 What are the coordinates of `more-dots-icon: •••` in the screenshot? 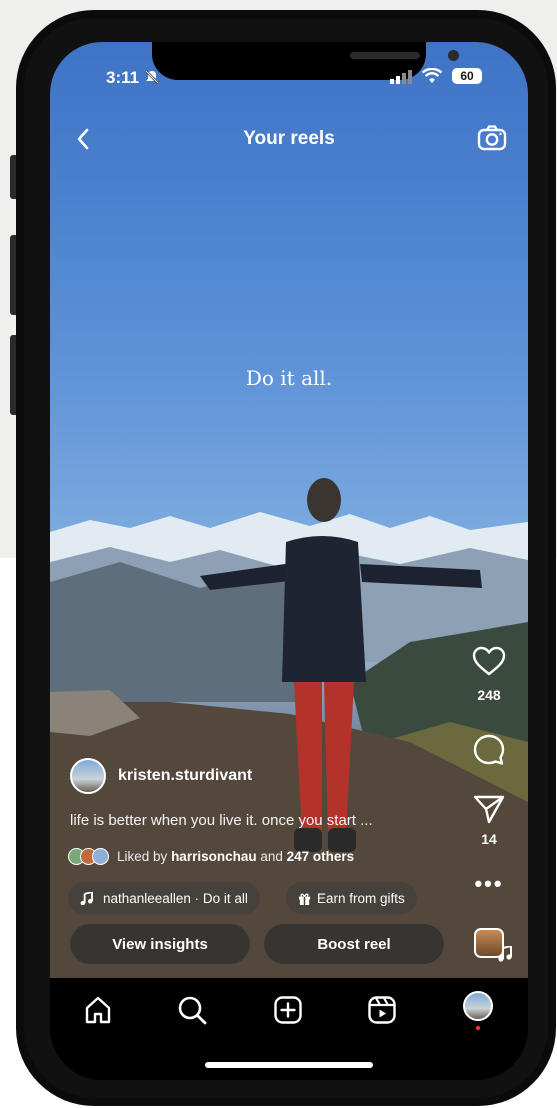 It's located at (489, 883).